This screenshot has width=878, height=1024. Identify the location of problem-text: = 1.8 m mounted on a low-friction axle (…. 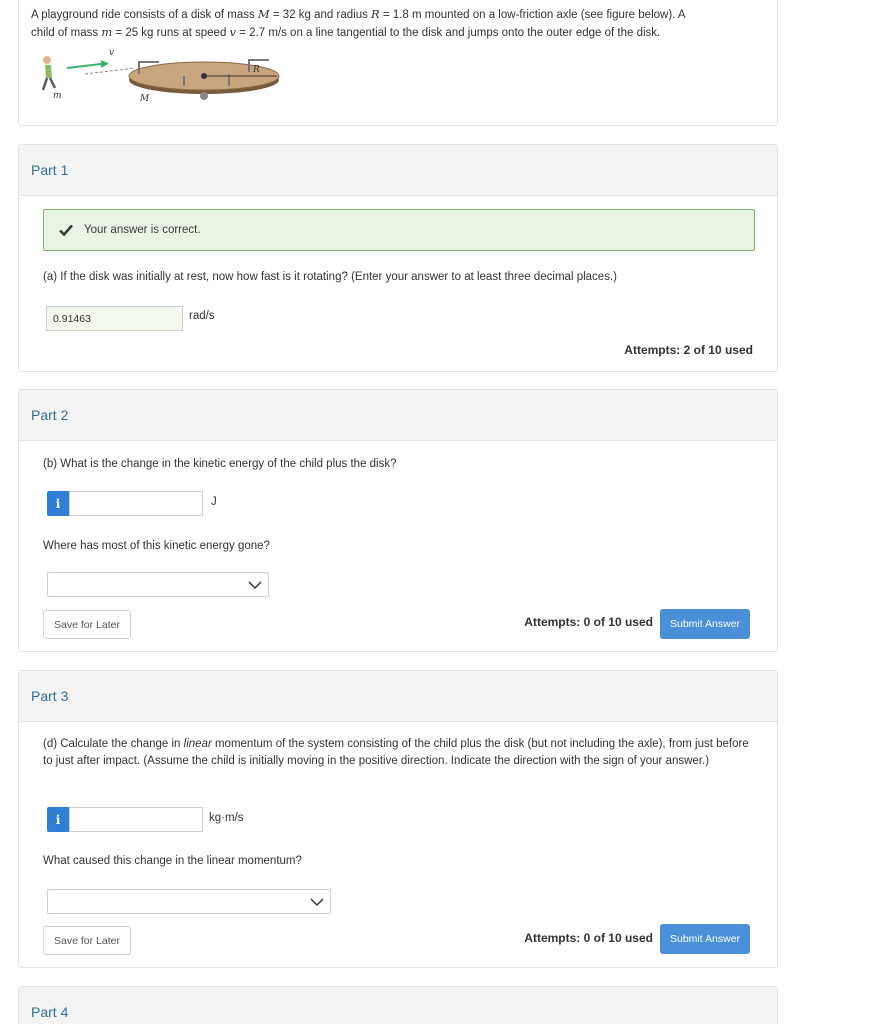
(532, 15).